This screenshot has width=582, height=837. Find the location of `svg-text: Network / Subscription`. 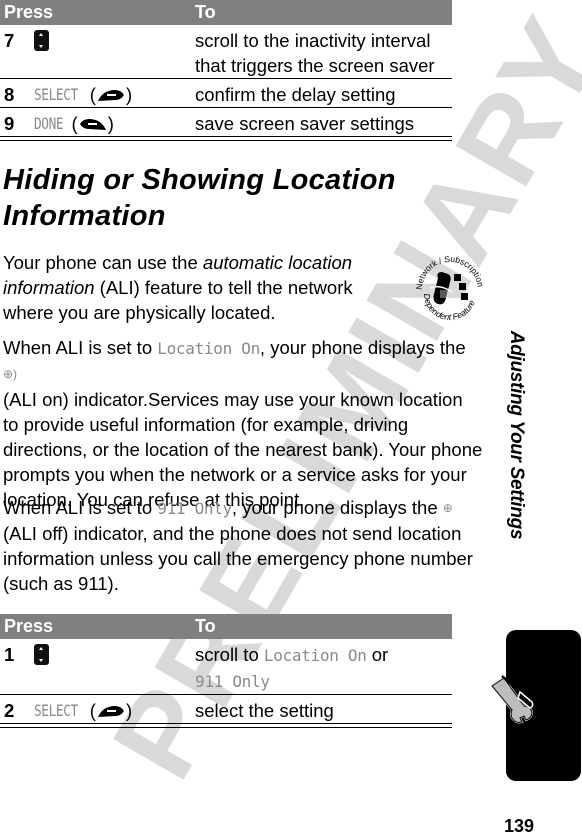

svg-text: Network / Subscription is located at coordinates (450, 272).